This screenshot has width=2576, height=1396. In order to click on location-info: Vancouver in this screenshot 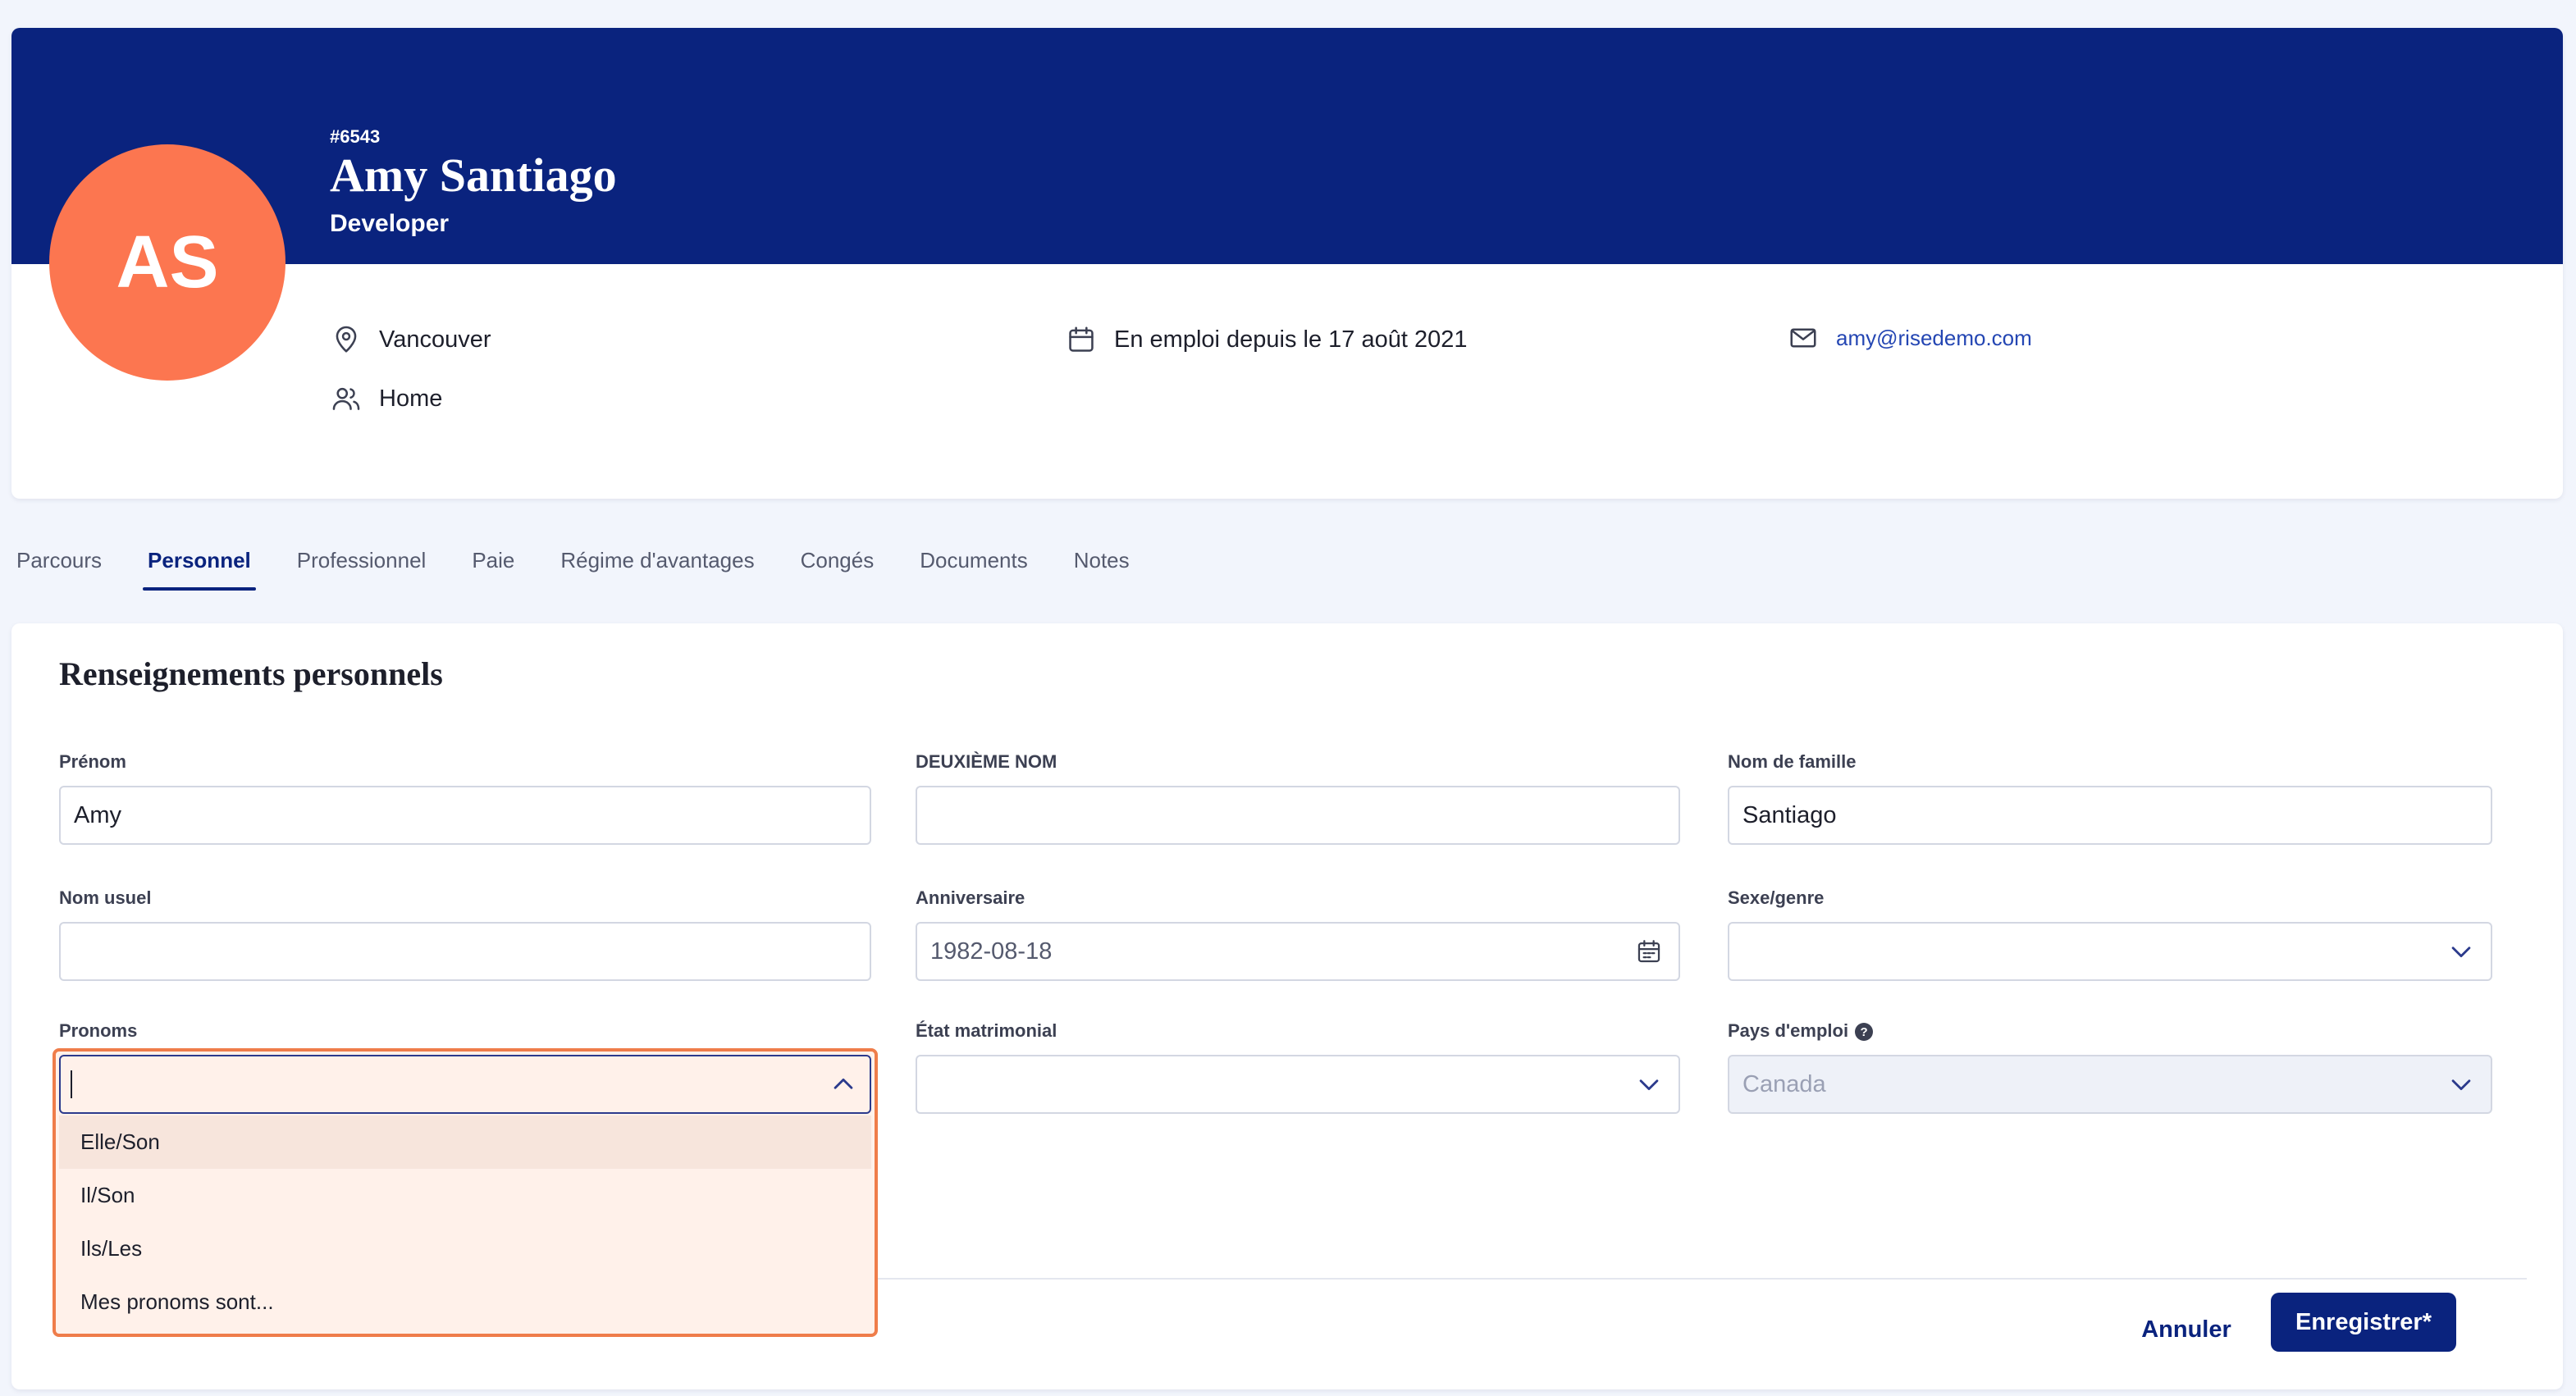, I will do `click(411, 339)`.